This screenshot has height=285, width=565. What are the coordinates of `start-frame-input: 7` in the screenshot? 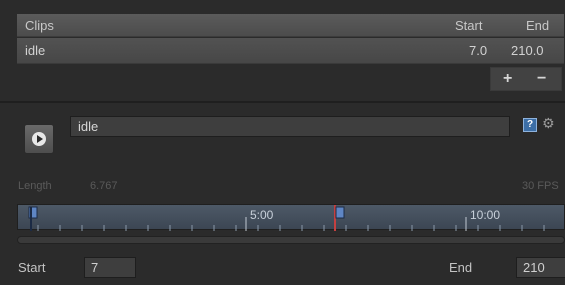 It's located at (110, 267).